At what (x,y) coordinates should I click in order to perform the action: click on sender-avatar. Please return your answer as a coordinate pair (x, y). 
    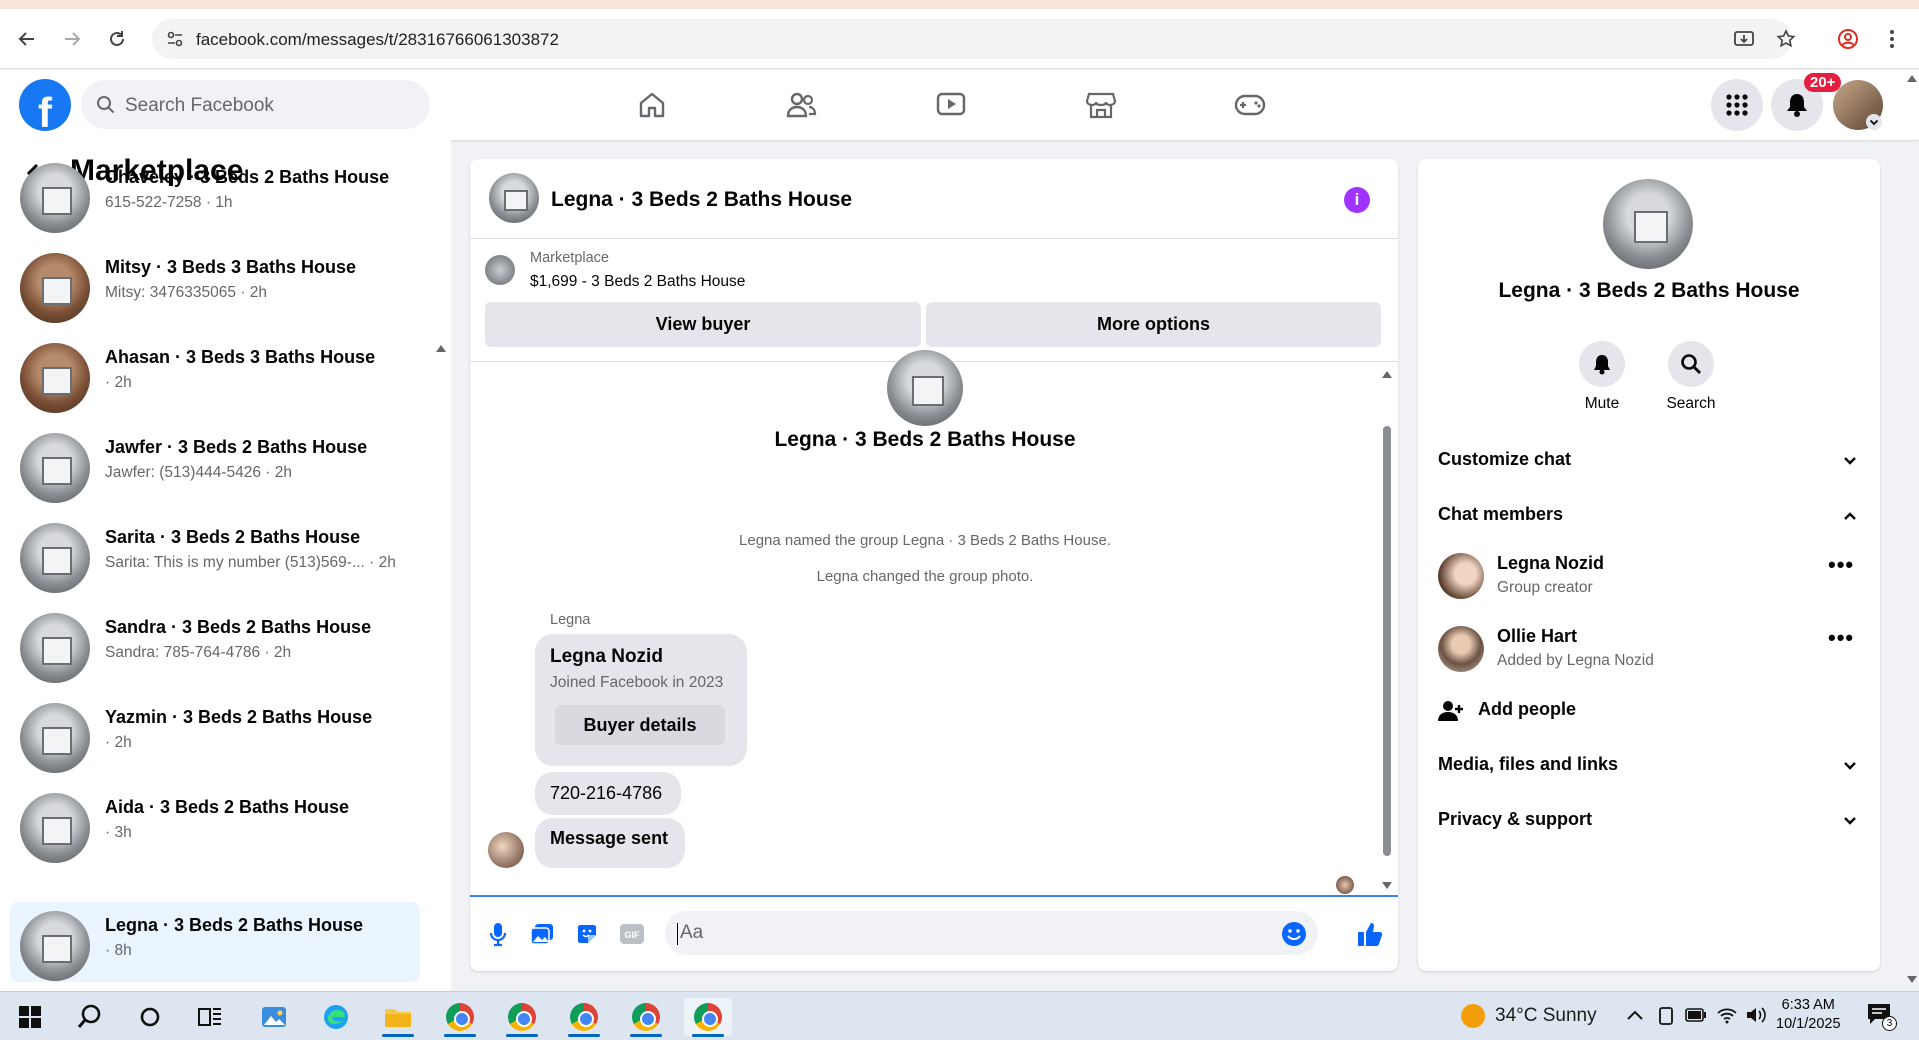
    Looking at the image, I should click on (506, 850).